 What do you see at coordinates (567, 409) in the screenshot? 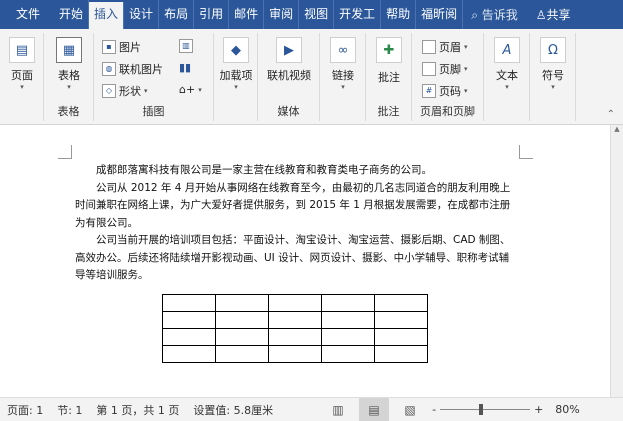
I see `zoom-level: 80%` at bounding box center [567, 409].